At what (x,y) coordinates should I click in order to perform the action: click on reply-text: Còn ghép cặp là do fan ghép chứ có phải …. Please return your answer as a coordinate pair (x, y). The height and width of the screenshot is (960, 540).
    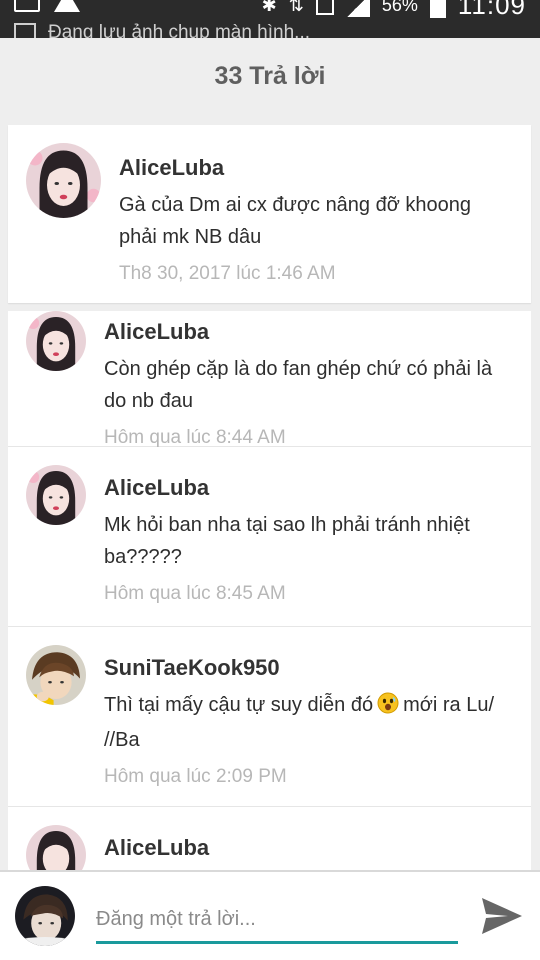
    Looking at the image, I should click on (298, 385).